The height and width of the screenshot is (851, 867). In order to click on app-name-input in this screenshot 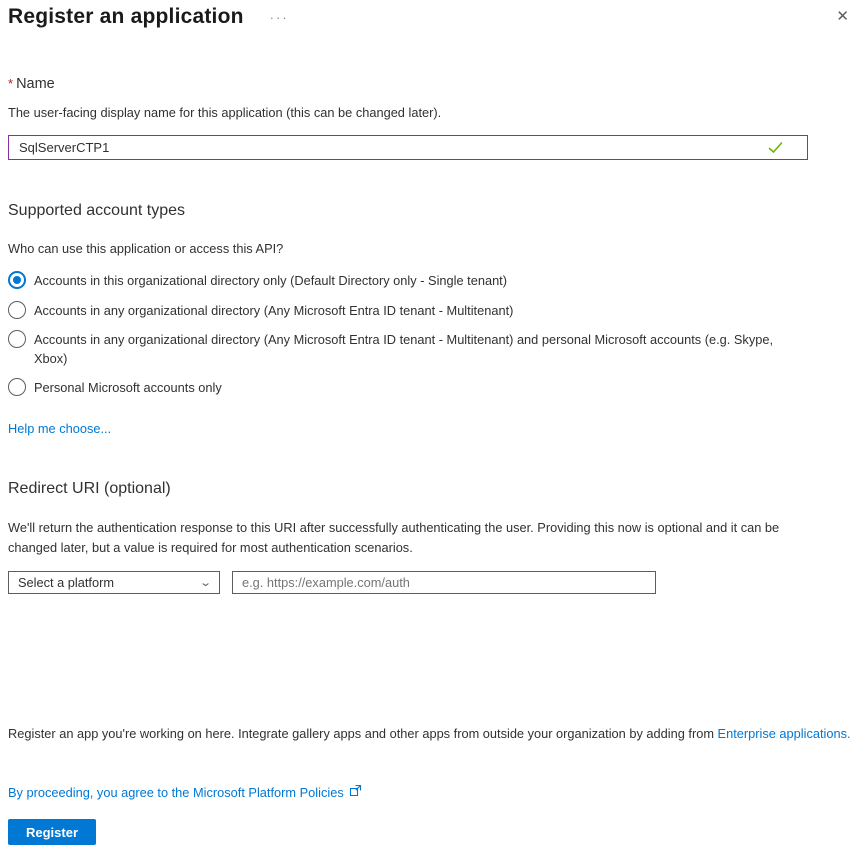, I will do `click(408, 147)`.